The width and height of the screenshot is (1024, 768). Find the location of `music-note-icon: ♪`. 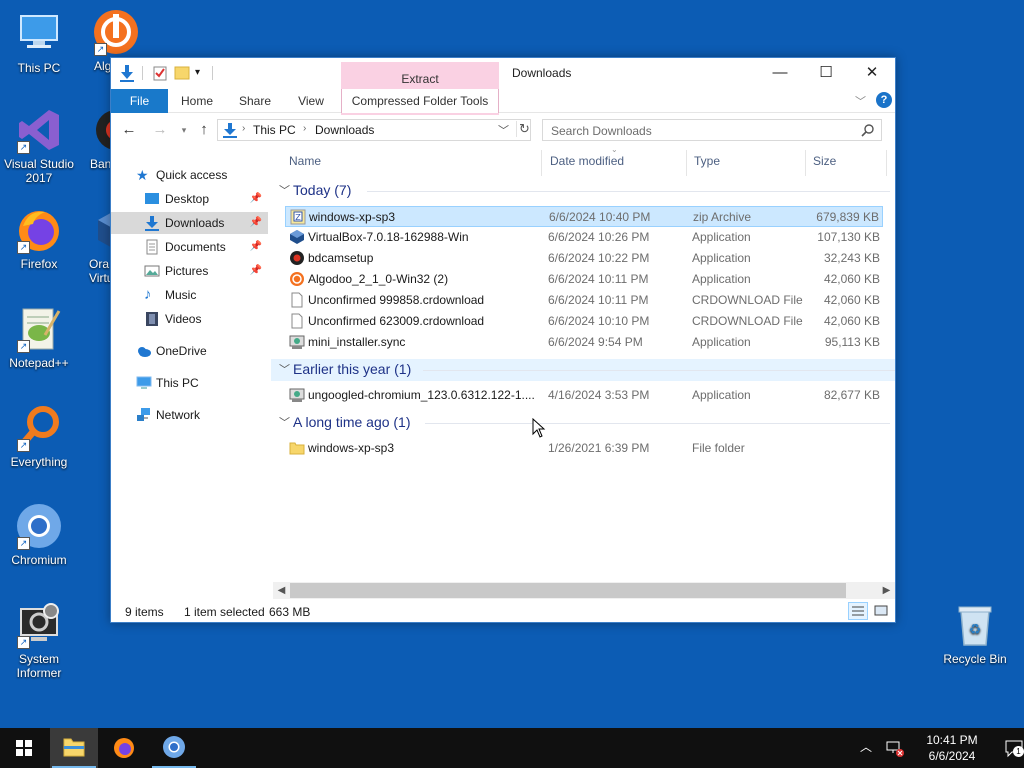

music-note-icon: ♪ is located at coordinates (148, 294).